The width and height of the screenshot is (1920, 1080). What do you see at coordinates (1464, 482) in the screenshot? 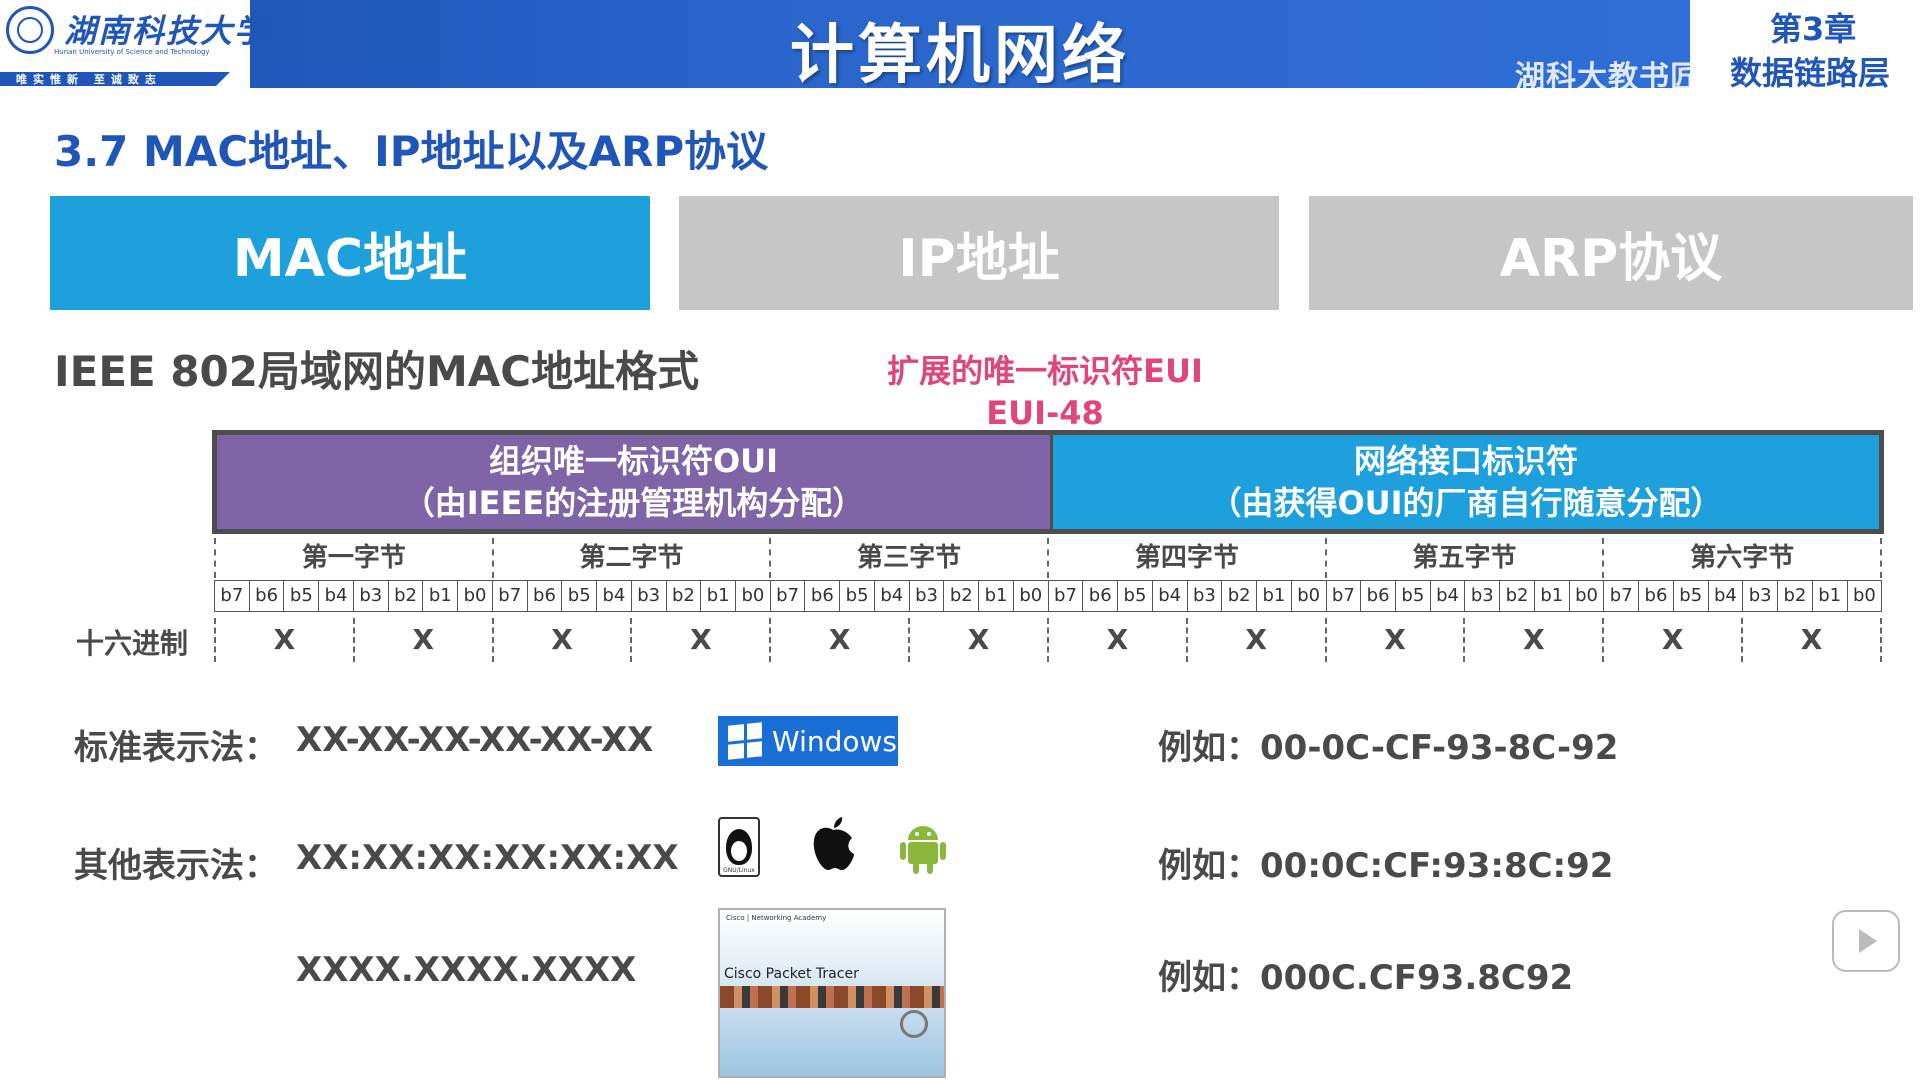
I see `nic-block: 网络接口标识符 （由获得OUI的厂商自行随意分配）` at bounding box center [1464, 482].